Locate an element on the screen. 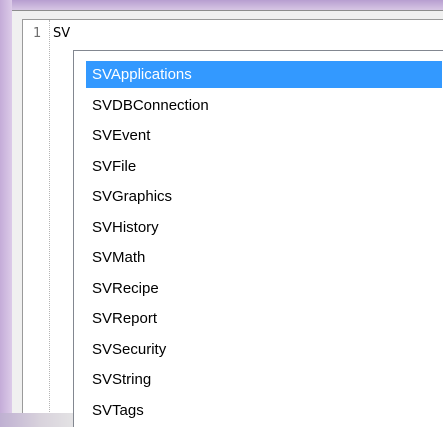 This screenshot has width=443, height=427. autocomplete-item: SVString is located at coordinates (264, 379).